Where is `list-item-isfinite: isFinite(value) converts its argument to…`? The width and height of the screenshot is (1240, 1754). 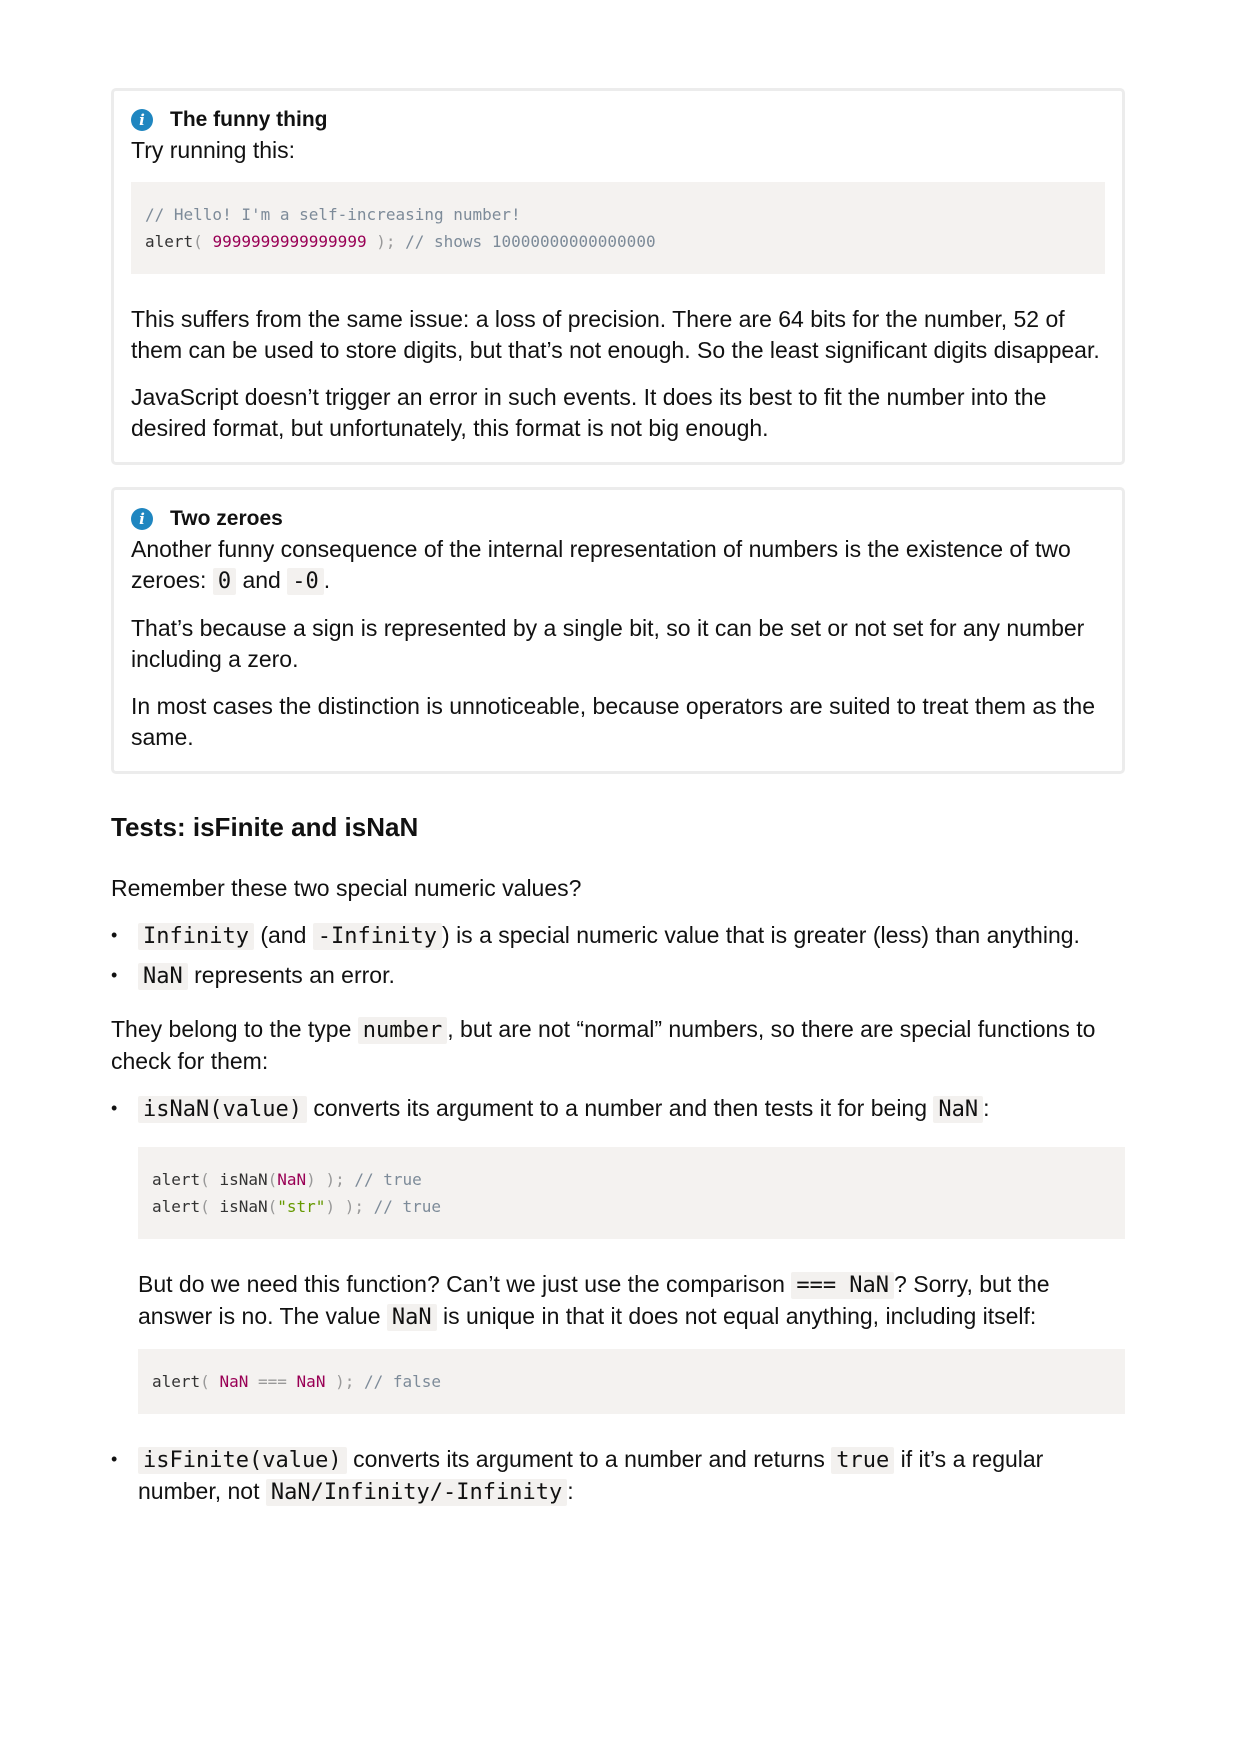
list-item-isfinite: isFinite(value) converts its argument to… is located at coordinates (618, 1476).